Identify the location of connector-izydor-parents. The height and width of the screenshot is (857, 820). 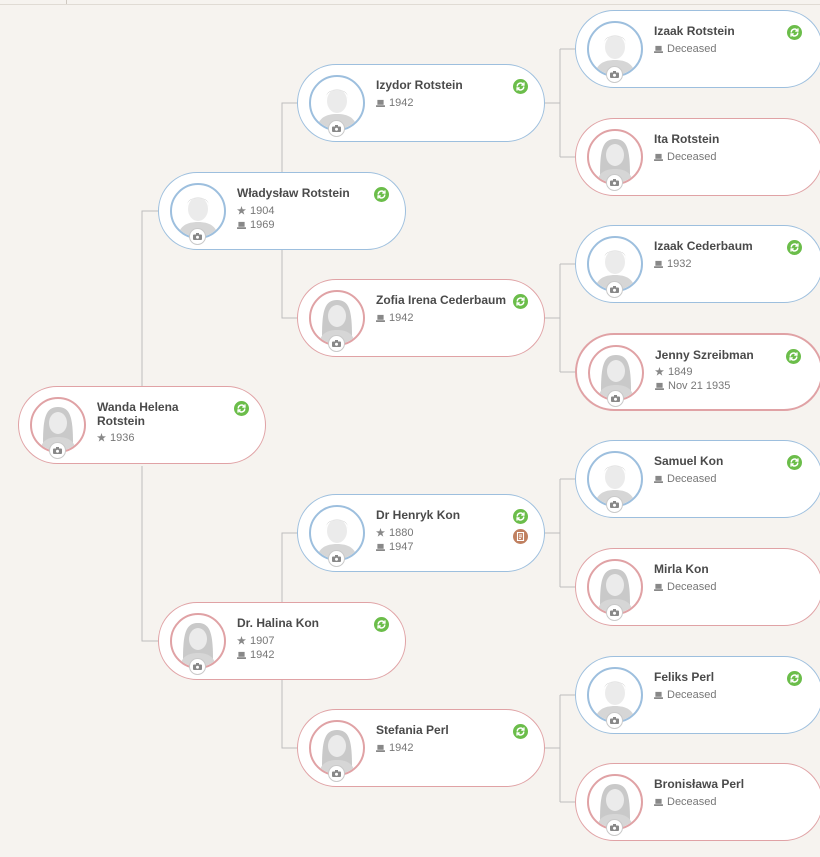
(559, 103).